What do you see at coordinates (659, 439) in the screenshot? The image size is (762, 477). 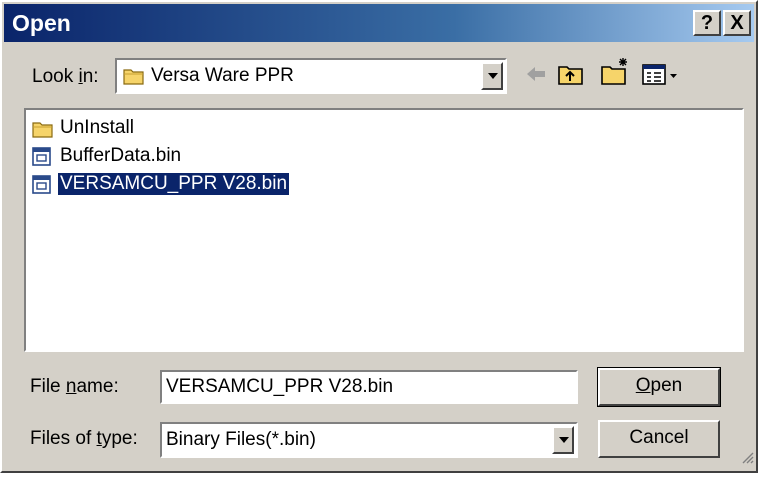 I see `cancel-button: Cancel` at bounding box center [659, 439].